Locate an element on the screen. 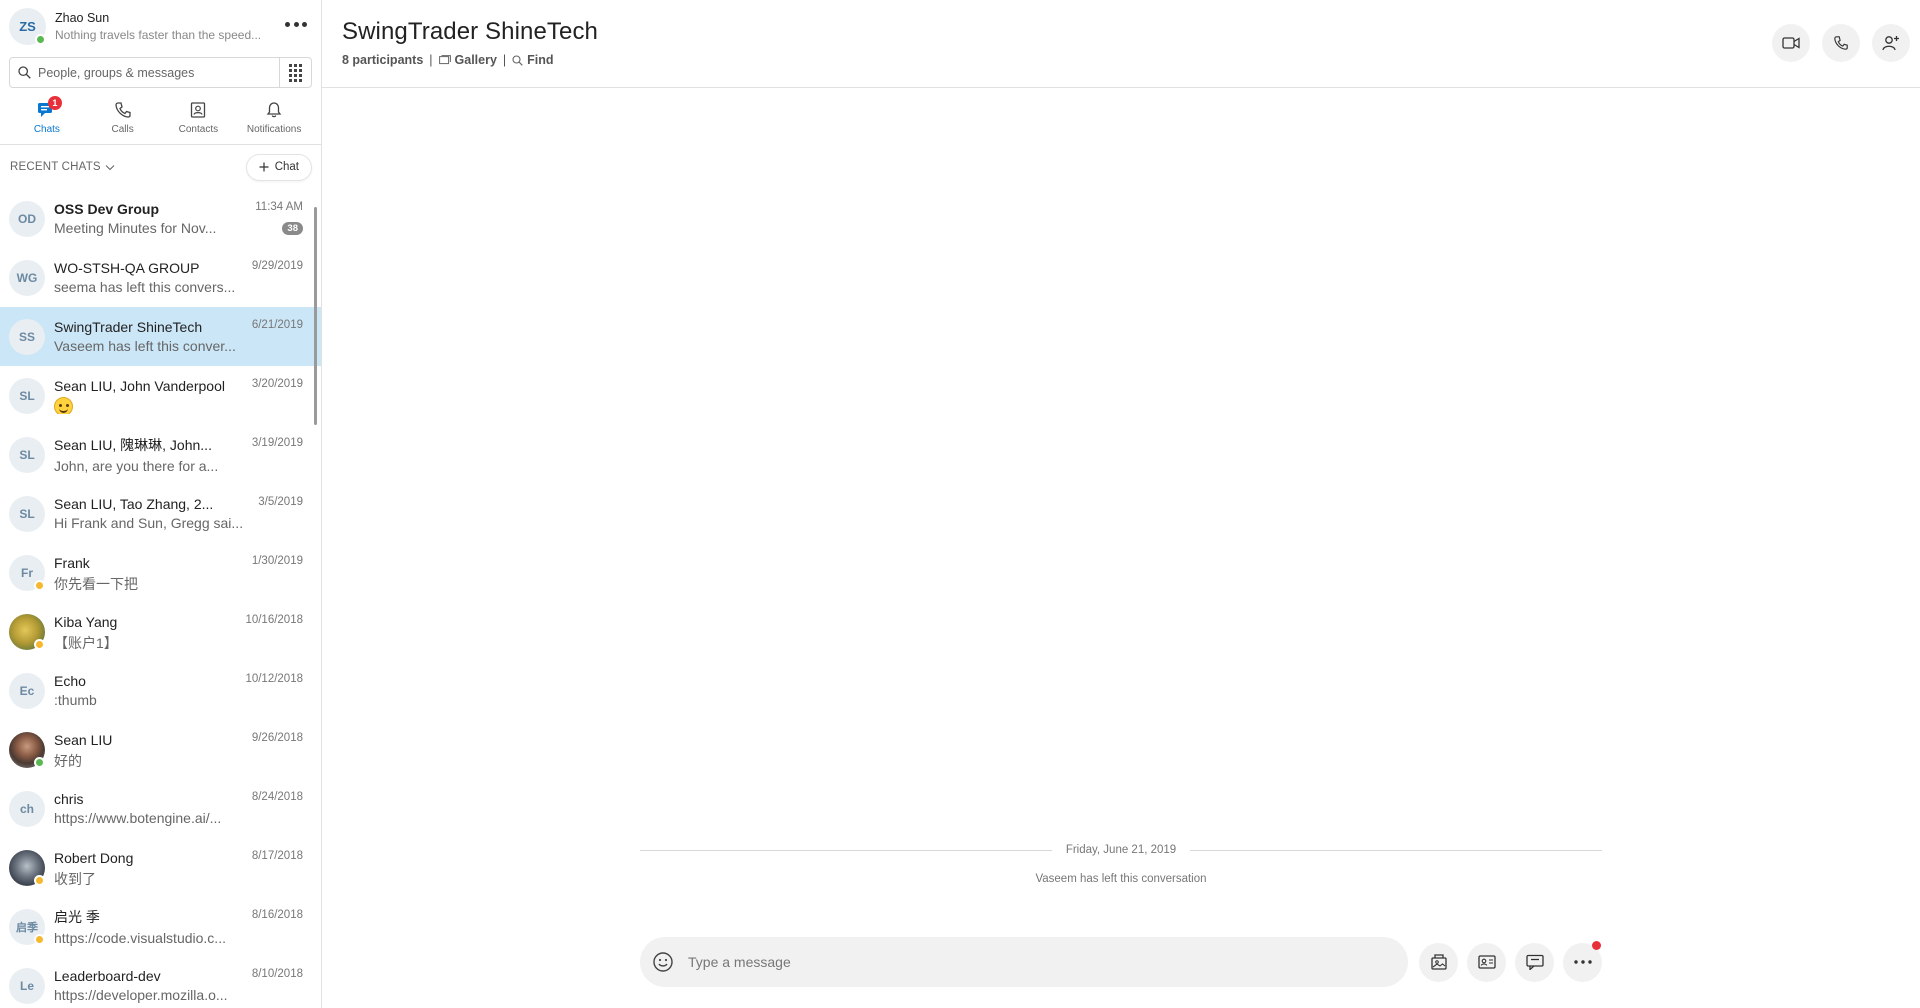  more-actions-button is located at coordinates (1582, 961).